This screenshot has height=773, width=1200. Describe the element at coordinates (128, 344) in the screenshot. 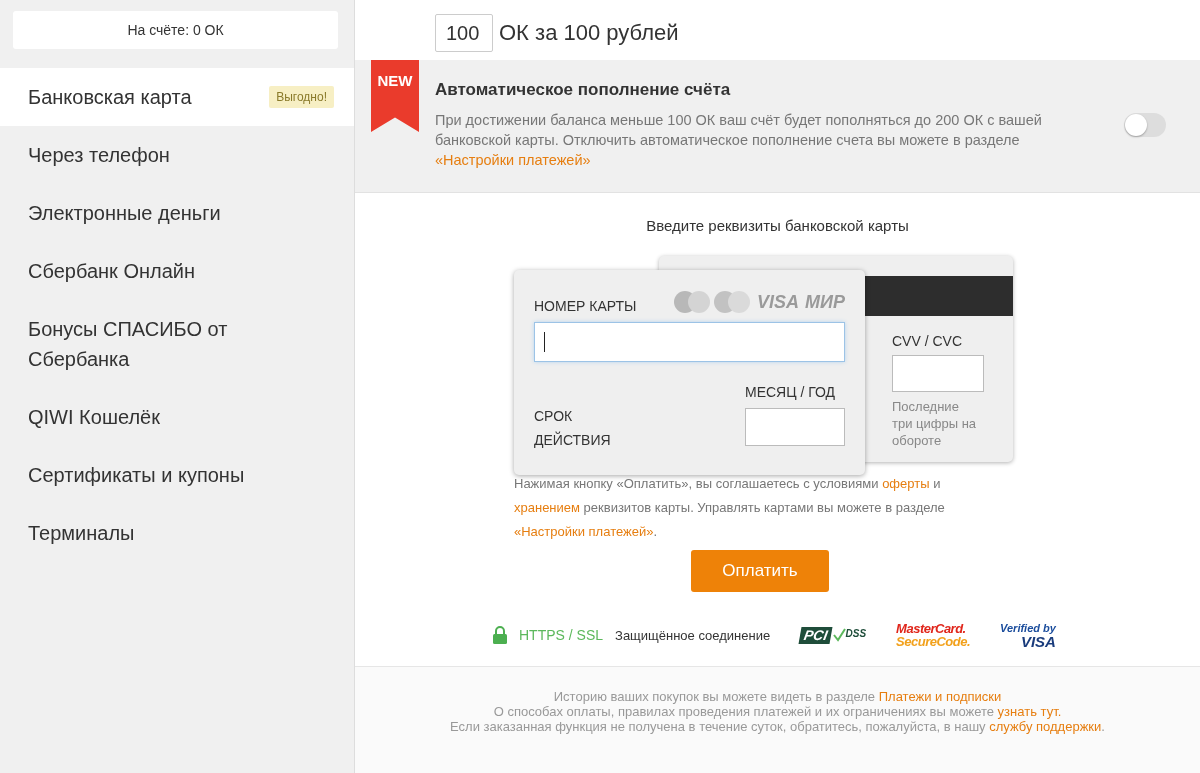

I see `payment-method-label: Бонусы СПАСИБО от Сбербанка` at that location.